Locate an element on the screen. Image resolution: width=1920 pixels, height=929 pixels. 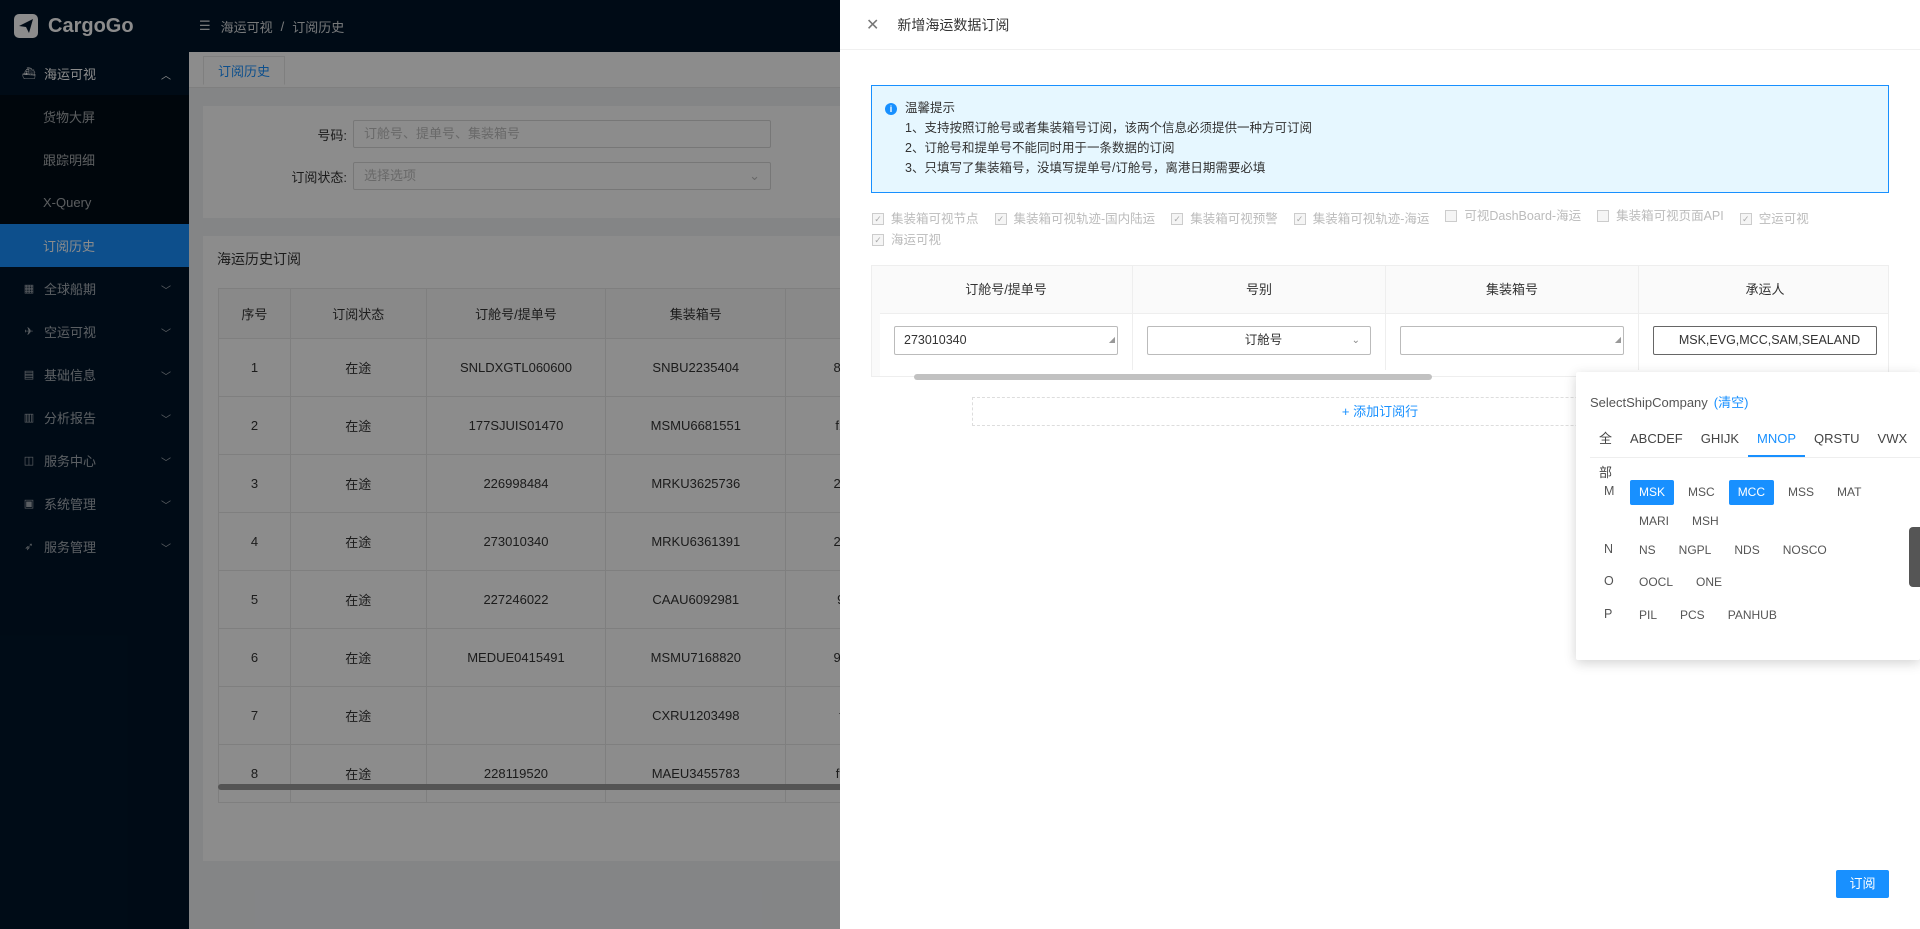
column-header: 号别 is located at coordinates (1259, 289).